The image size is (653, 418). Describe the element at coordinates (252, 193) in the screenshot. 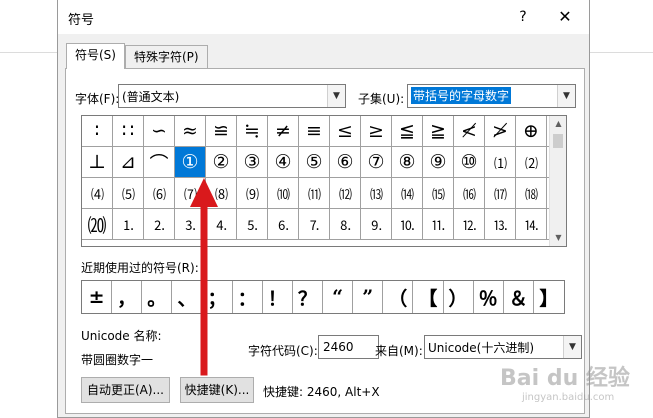

I see `symbol-cell: ⑼` at that location.